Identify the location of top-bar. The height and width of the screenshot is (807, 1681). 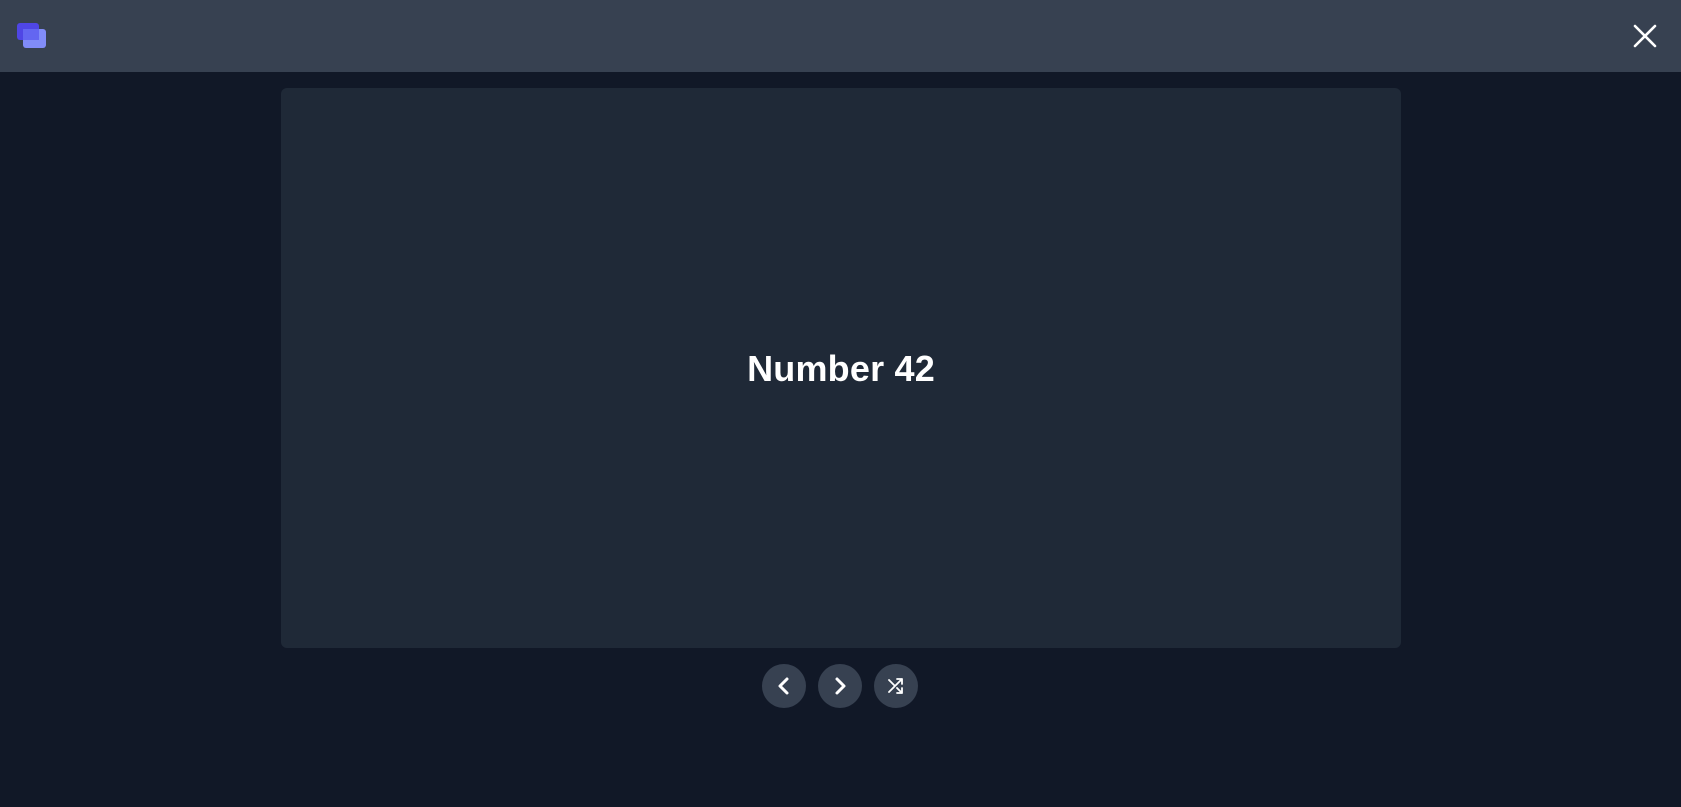
(840, 36).